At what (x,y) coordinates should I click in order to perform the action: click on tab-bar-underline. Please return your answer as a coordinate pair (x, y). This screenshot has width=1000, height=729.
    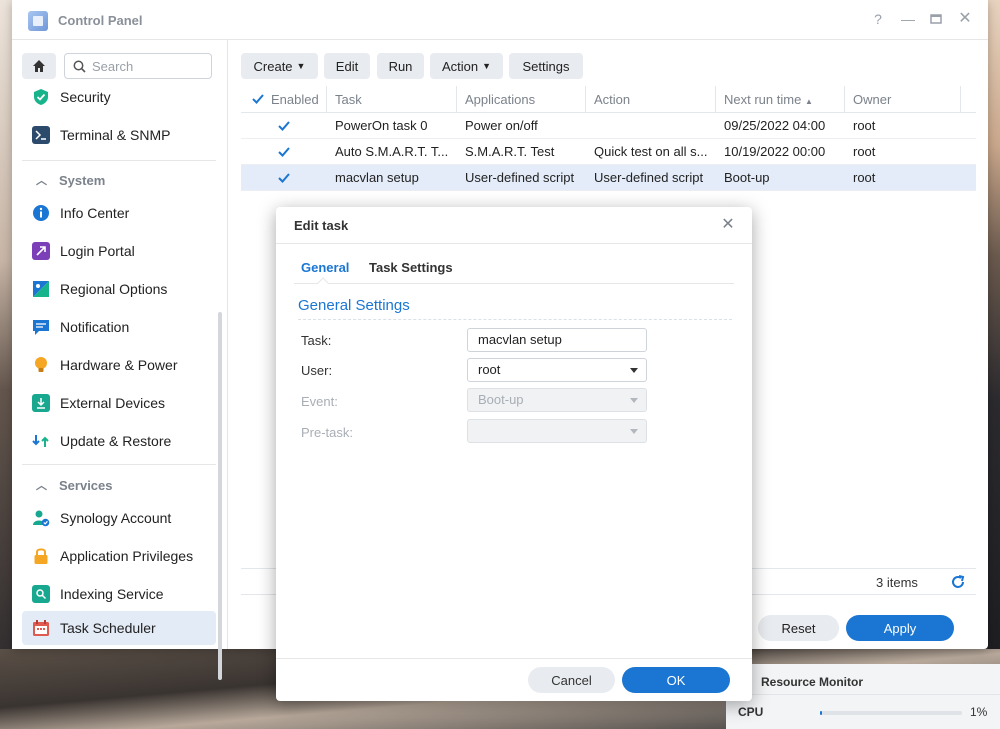
    Looking at the image, I should click on (514, 283).